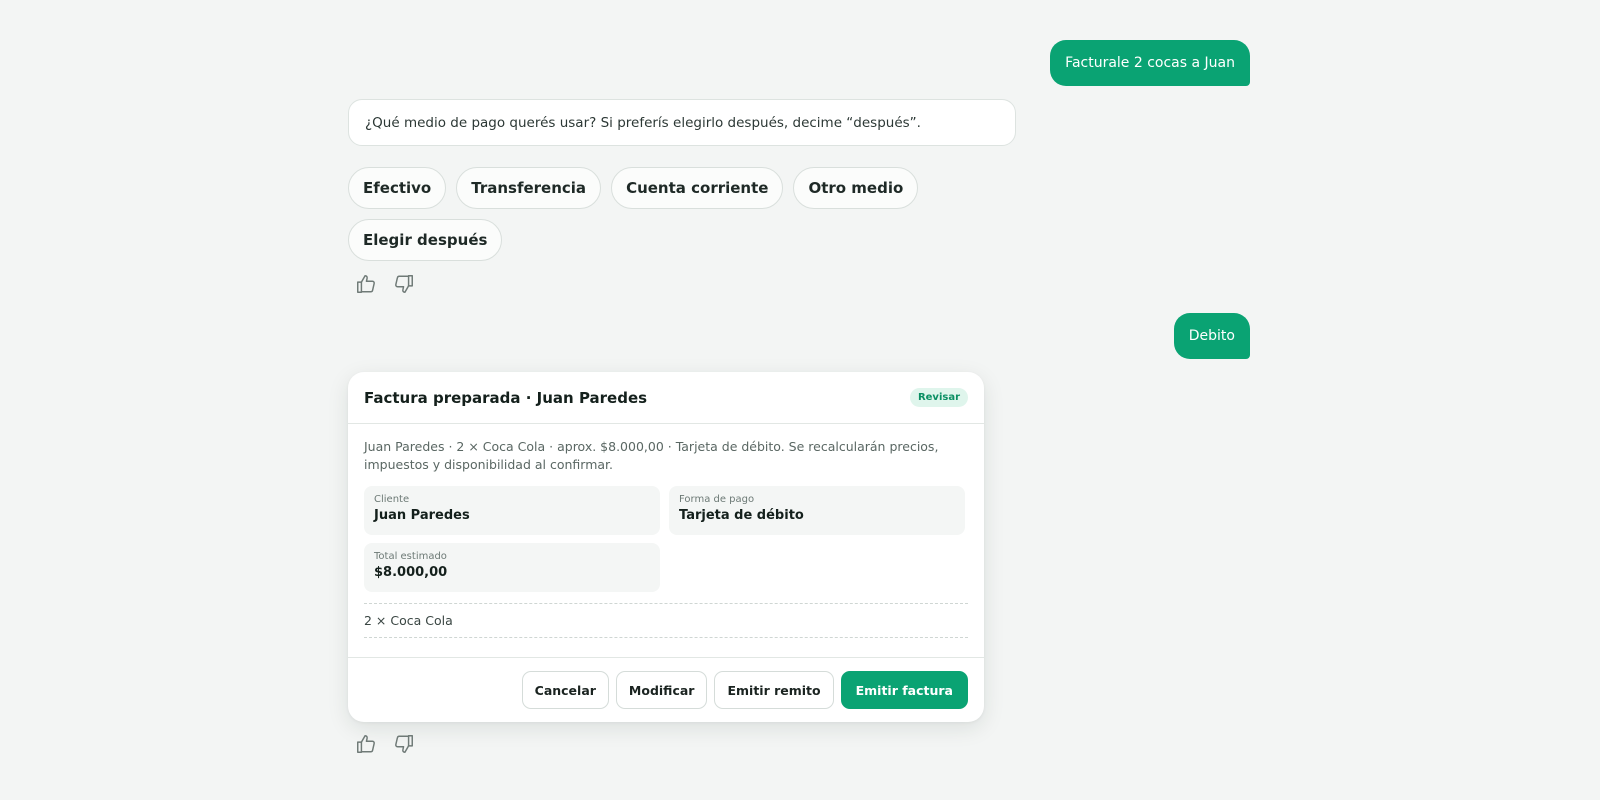 The image size is (1600, 800). What do you see at coordinates (425, 240) in the screenshot?
I see `option-elegir-despues-button: Elegir después` at bounding box center [425, 240].